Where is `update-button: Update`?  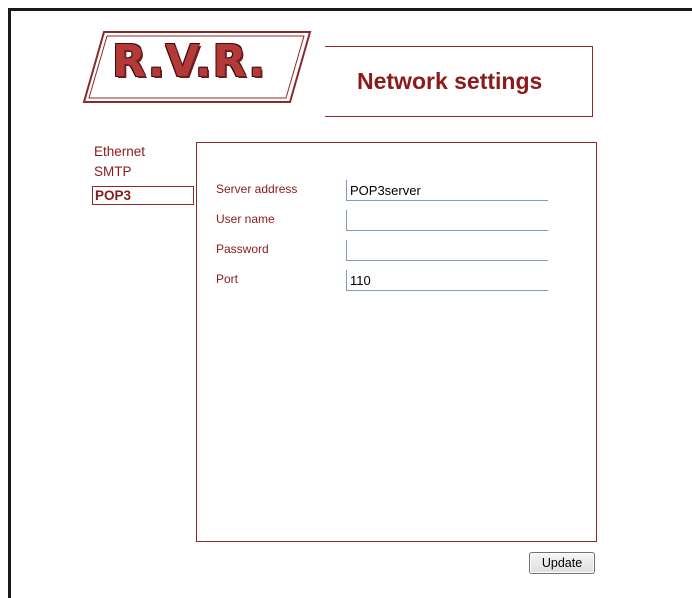
update-button: Update is located at coordinates (562, 563).